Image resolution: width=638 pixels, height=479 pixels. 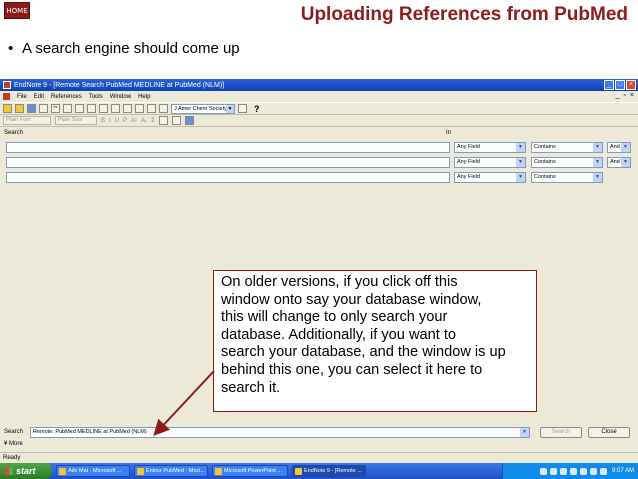 What do you see at coordinates (6, 96) in the screenshot?
I see `document-icon` at bounding box center [6, 96].